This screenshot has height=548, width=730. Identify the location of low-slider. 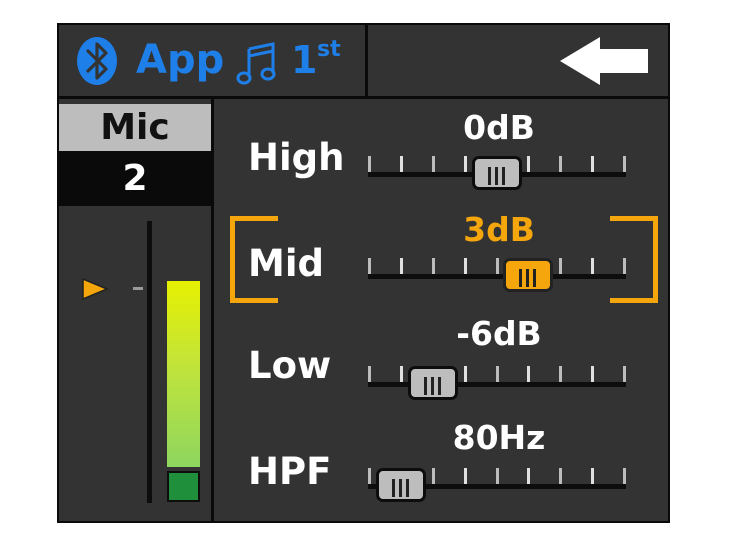
(499, 384).